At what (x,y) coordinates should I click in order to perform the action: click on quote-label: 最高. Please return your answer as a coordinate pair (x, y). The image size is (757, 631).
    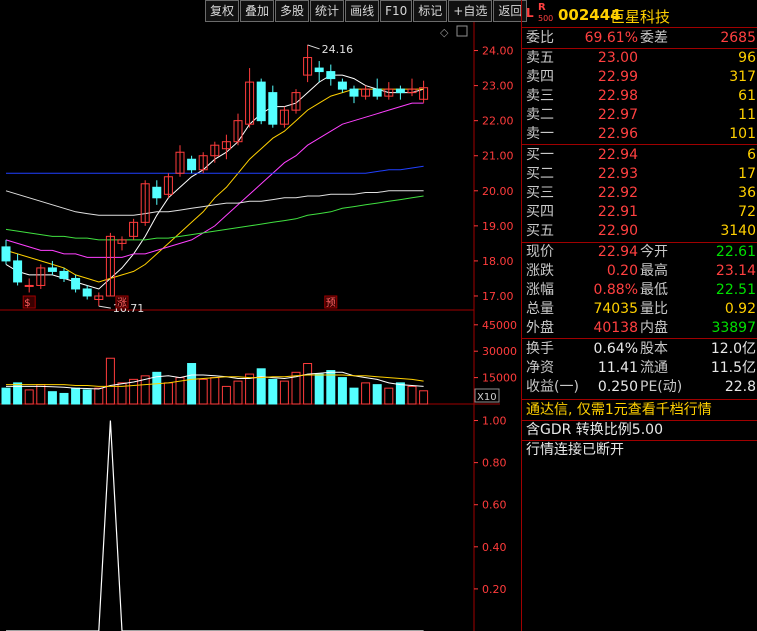
    Looking at the image, I should click on (654, 271).